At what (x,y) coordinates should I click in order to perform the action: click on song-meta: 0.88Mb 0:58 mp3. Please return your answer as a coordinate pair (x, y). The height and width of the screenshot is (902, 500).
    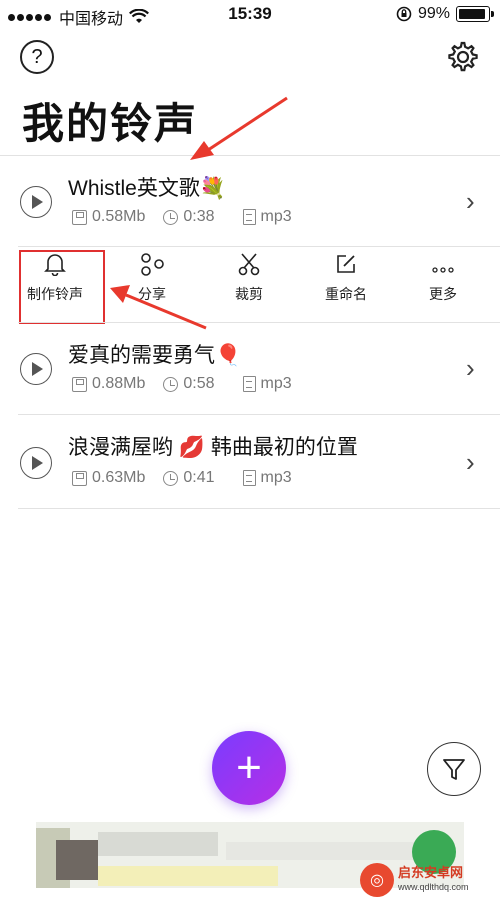
    Looking at the image, I should click on (191, 384).